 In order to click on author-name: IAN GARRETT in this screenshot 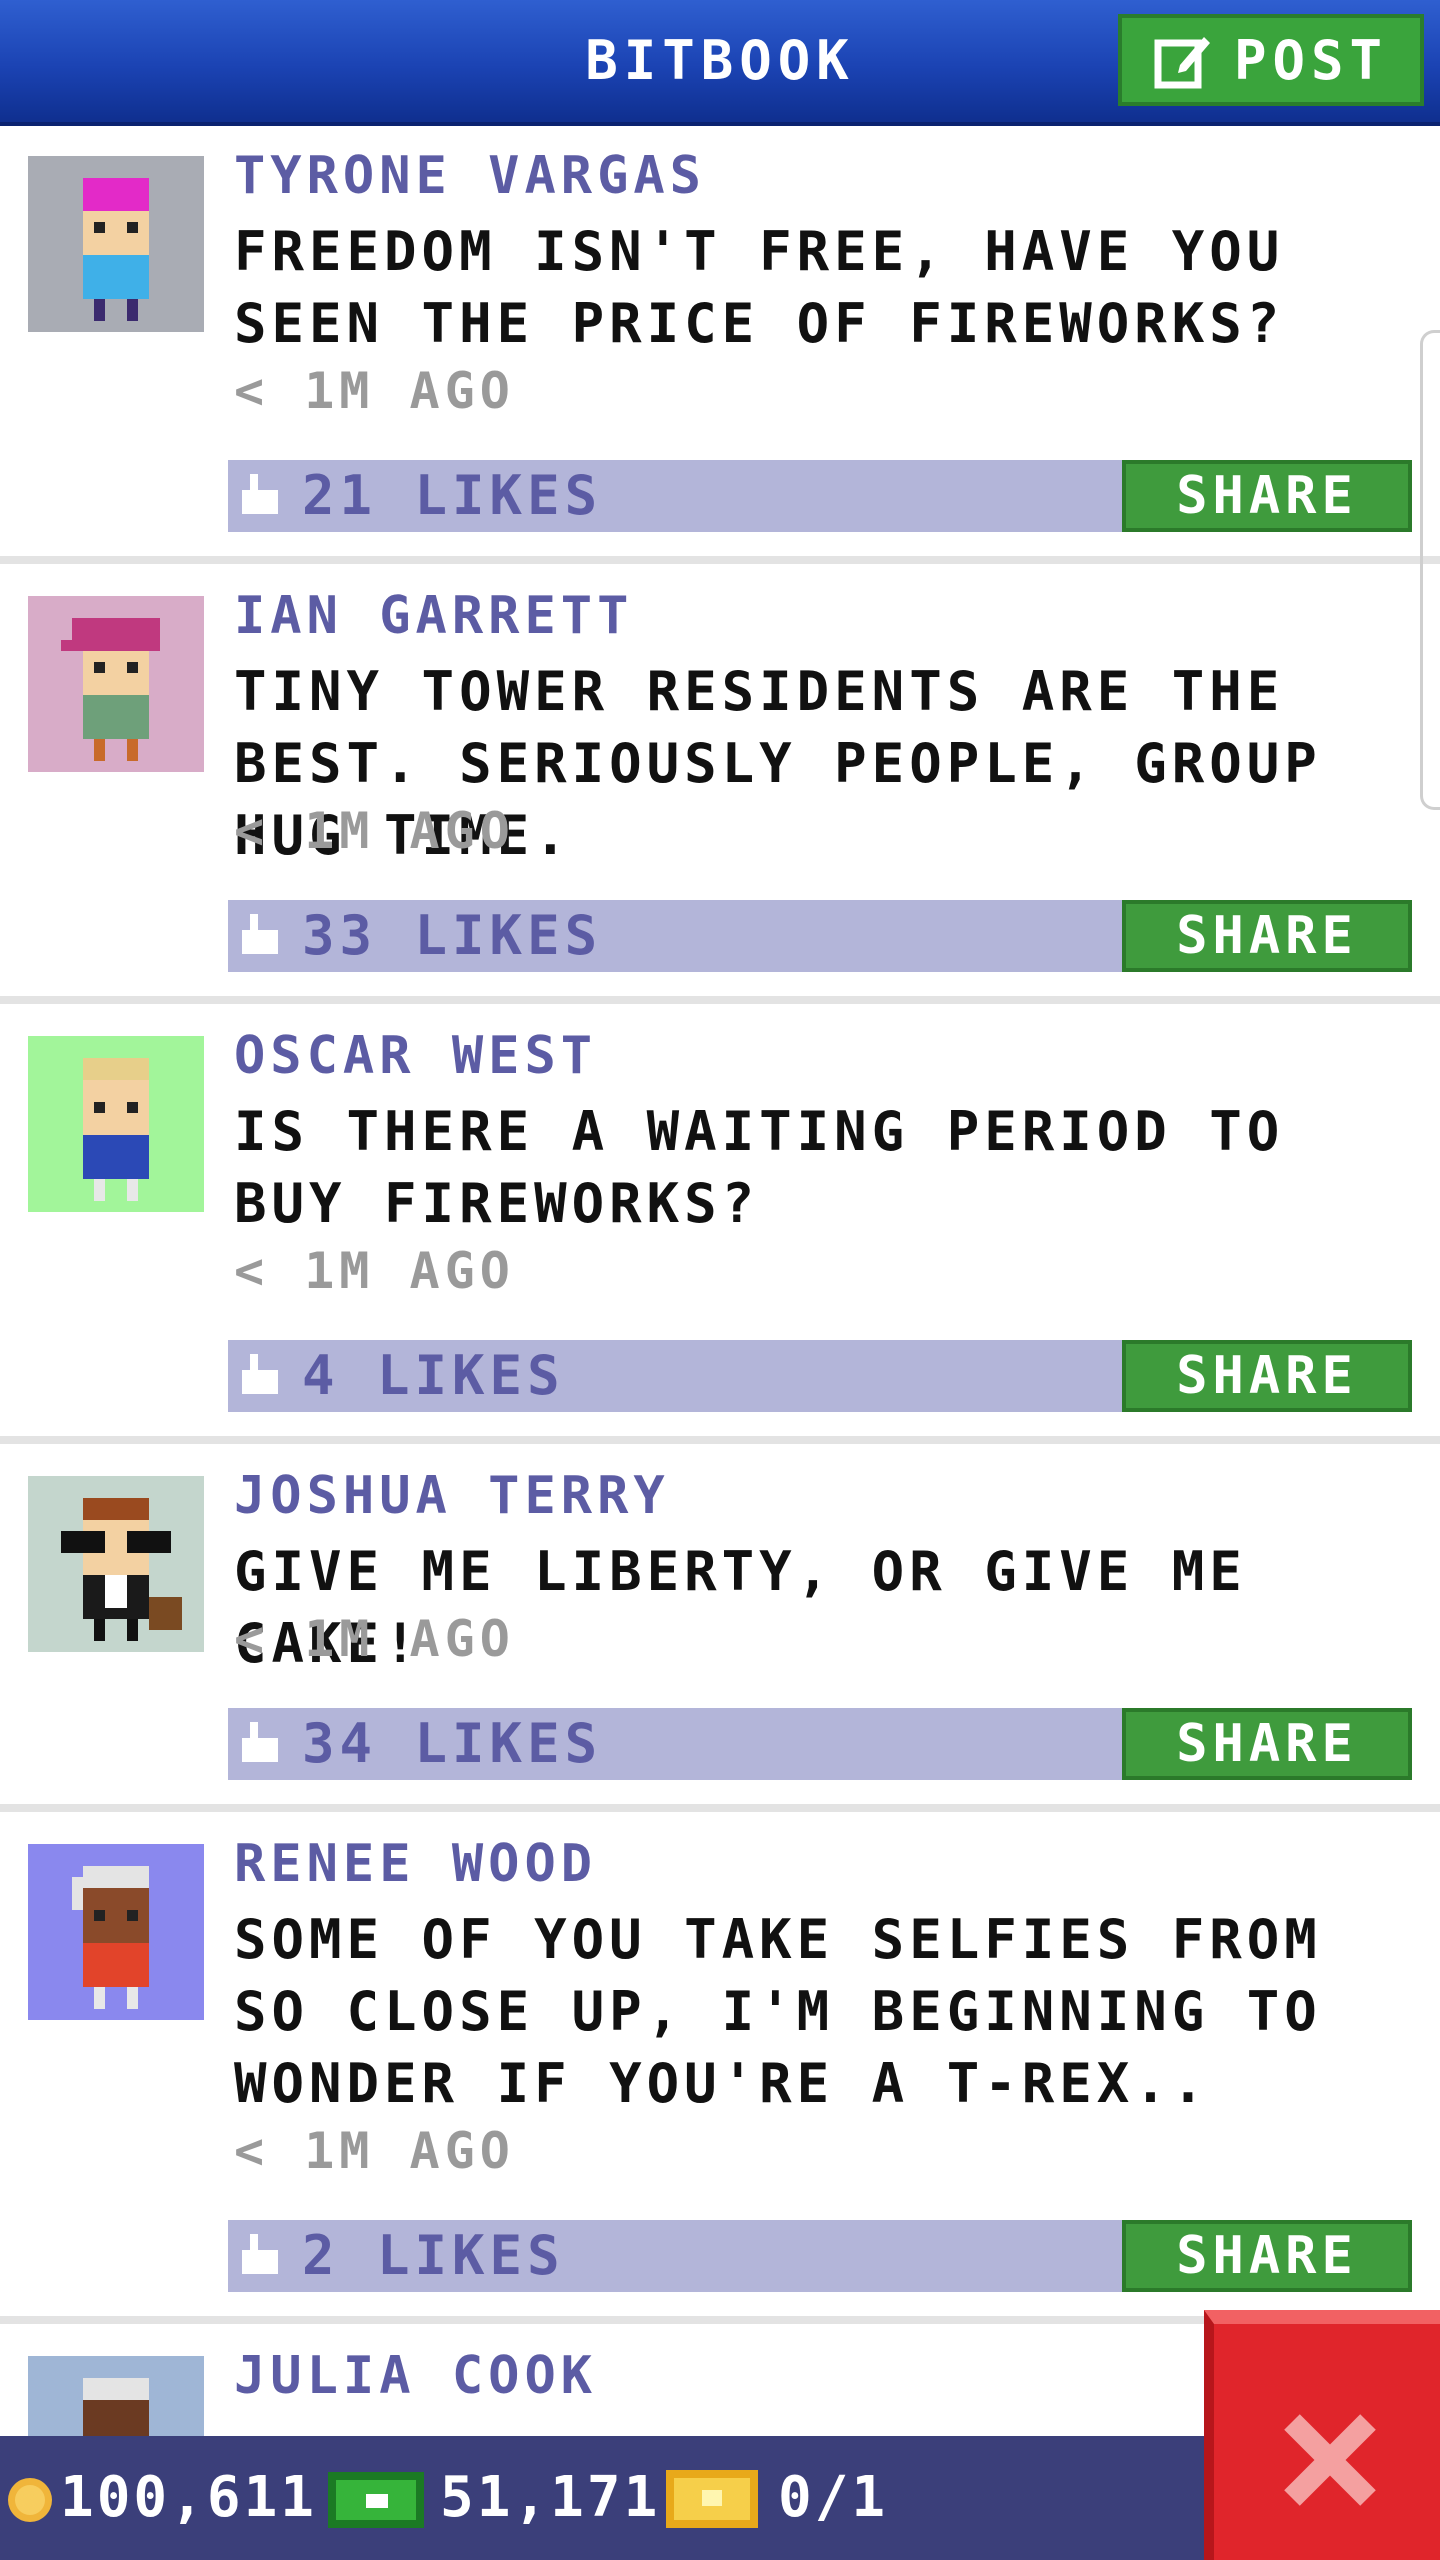, I will do `click(433, 616)`.